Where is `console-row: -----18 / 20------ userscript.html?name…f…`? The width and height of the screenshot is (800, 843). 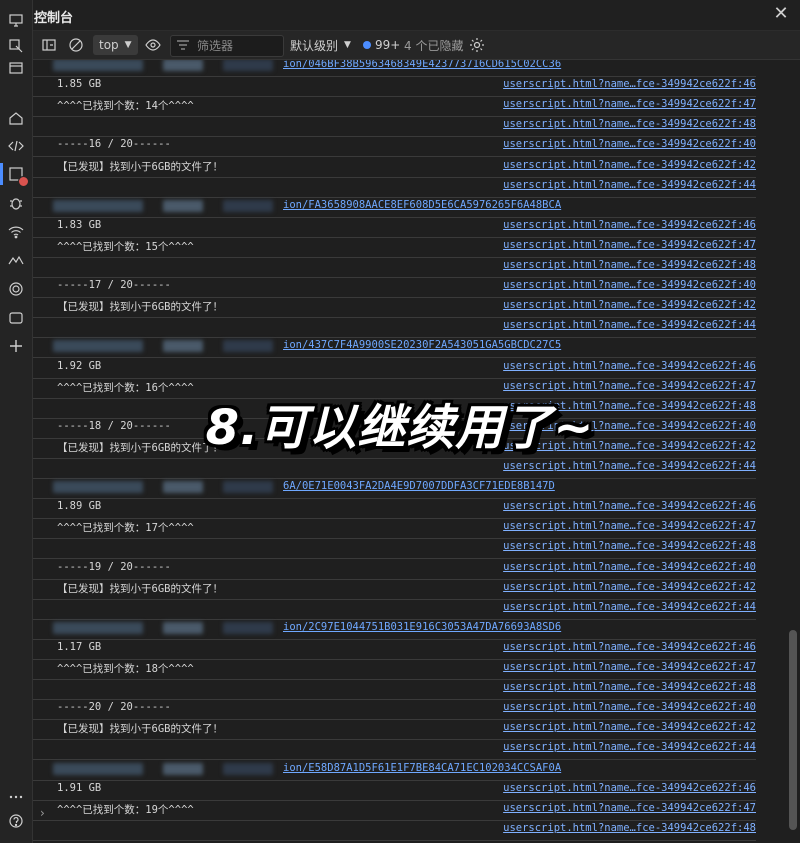 console-row: -----18 / 20------ userscript.html?name…f… is located at coordinates (394, 428).